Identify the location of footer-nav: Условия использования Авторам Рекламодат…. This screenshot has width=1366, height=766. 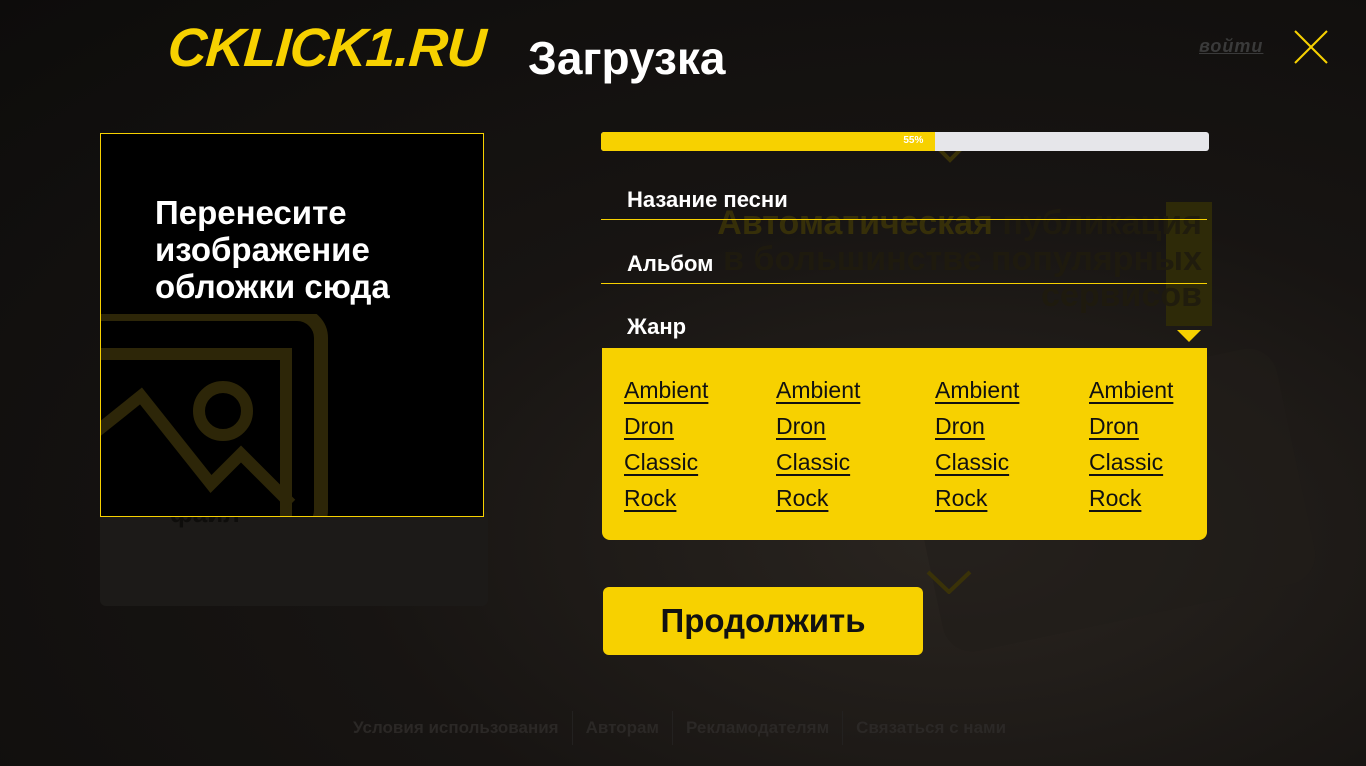
(679, 728).